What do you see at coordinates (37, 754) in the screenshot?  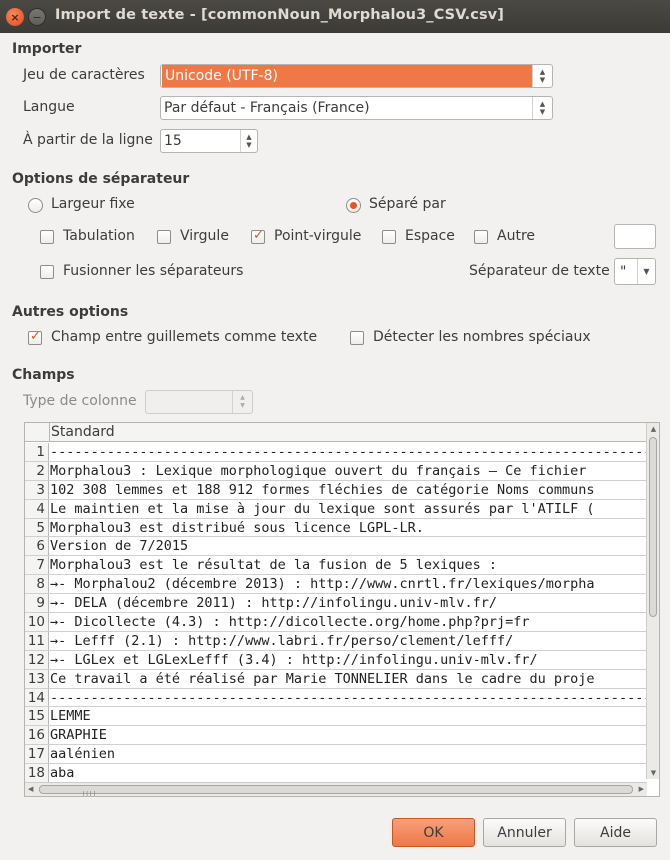 I see `row-number: 17` at bounding box center [37, 754].